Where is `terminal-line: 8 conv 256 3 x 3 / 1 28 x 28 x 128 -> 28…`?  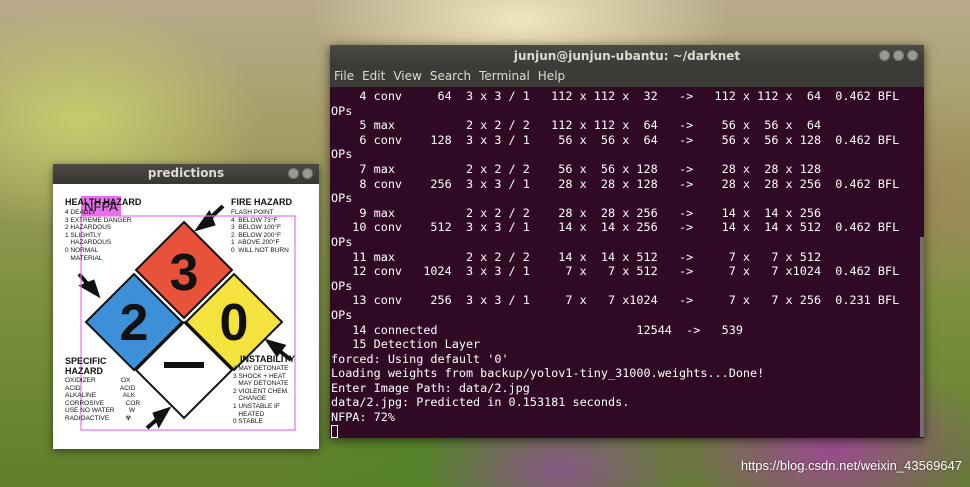 terminal-line: 8 conv 256 3 x 3 / 1 28 x 28 x 128 -> 28… is located at coordinates (615, 183).